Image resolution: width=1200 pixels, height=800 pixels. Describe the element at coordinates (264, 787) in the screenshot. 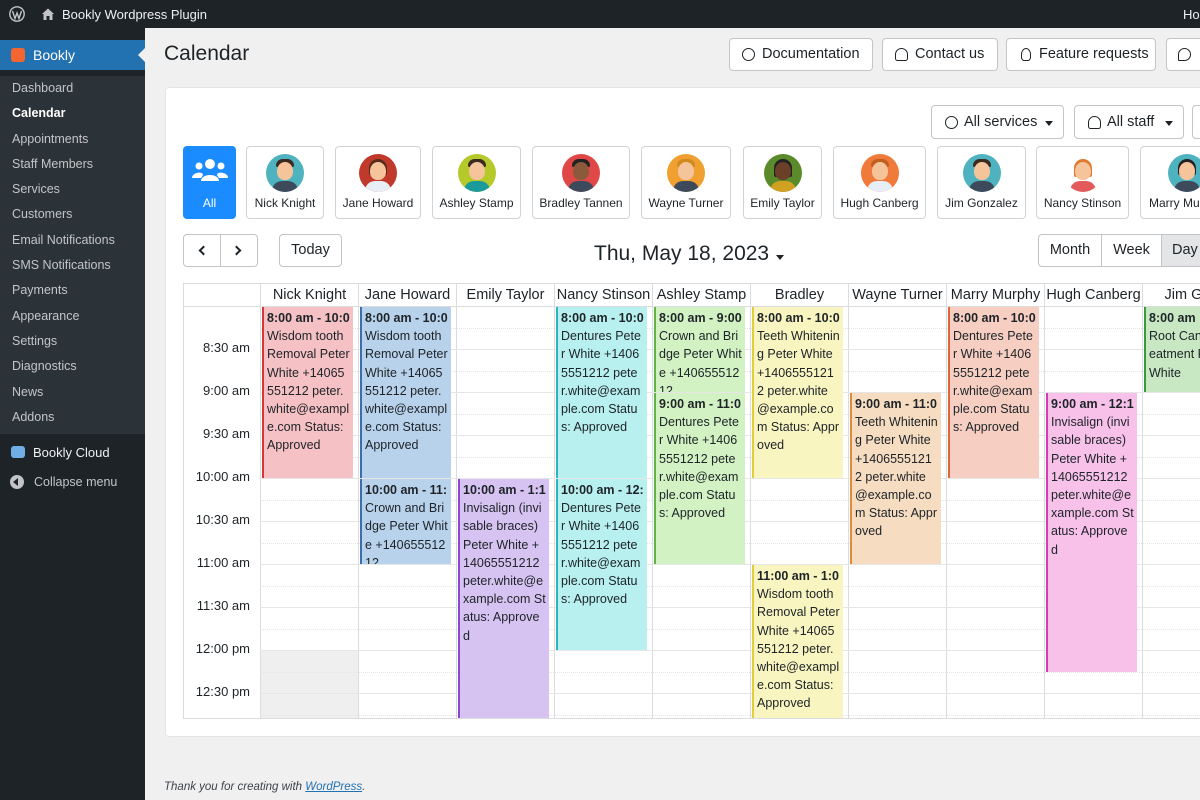

I see `footer-text: Thank you for creating with WordPress.` at that location.